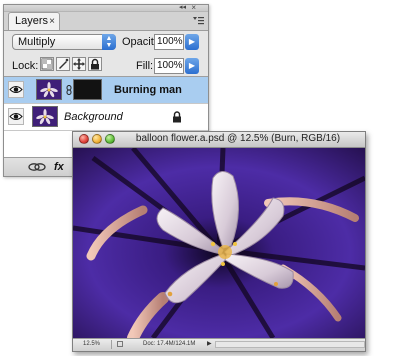 Image resolution: width=398 pixels, height=356 pixels. Describe the element at coordinates (169, 344) in the screenshot. I see `document-size: Doc: 17.4M/124.1M` at that location.